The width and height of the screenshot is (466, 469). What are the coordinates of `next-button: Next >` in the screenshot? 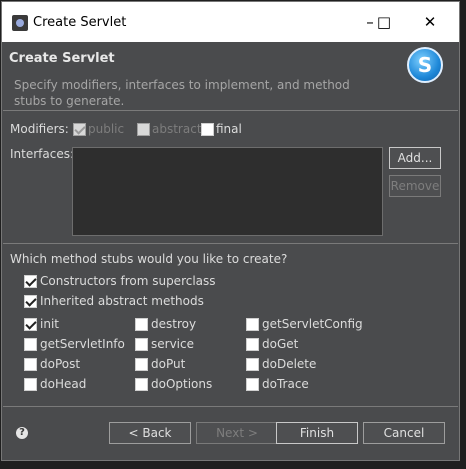 It's located at (237, 433).